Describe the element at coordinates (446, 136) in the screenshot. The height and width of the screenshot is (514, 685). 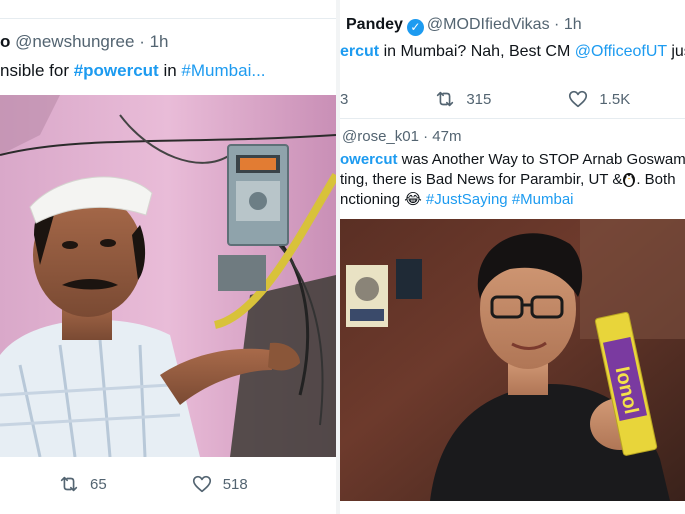
I see `tweet-time: 47m` at that location.